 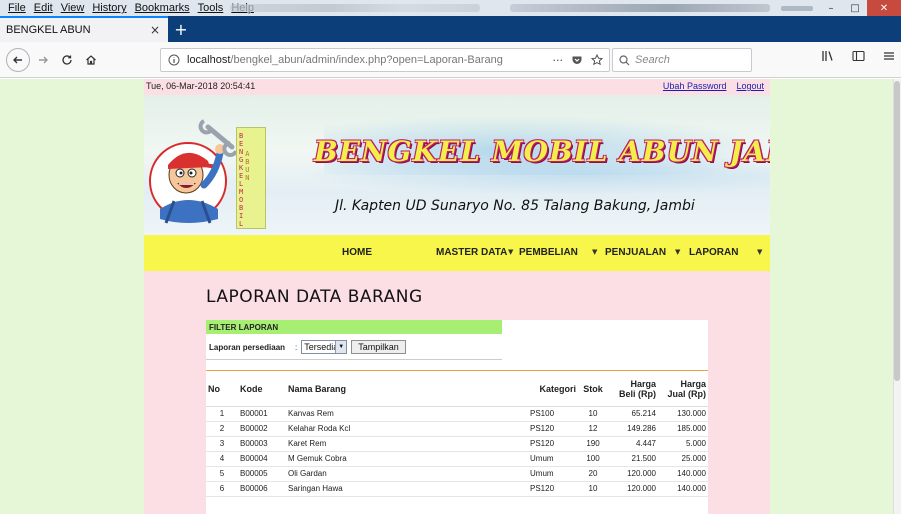 I want to click on change-password-link: Ubah Password, so click(x=695, y=86).